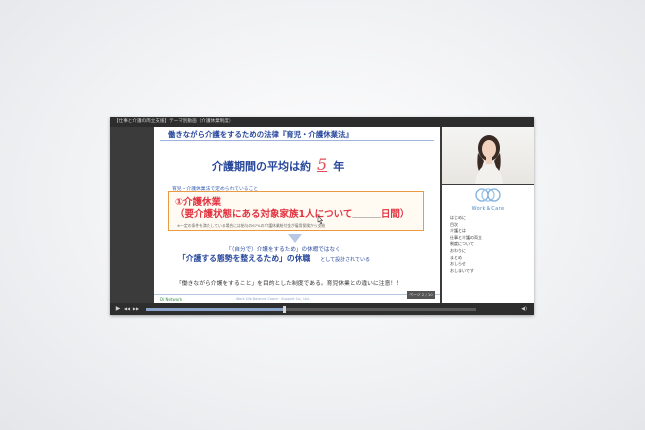  What do you see at coordinates (320, 220) in the screenshot?
I see `mouse-pointer-icon` at bounding box center [320, 220].